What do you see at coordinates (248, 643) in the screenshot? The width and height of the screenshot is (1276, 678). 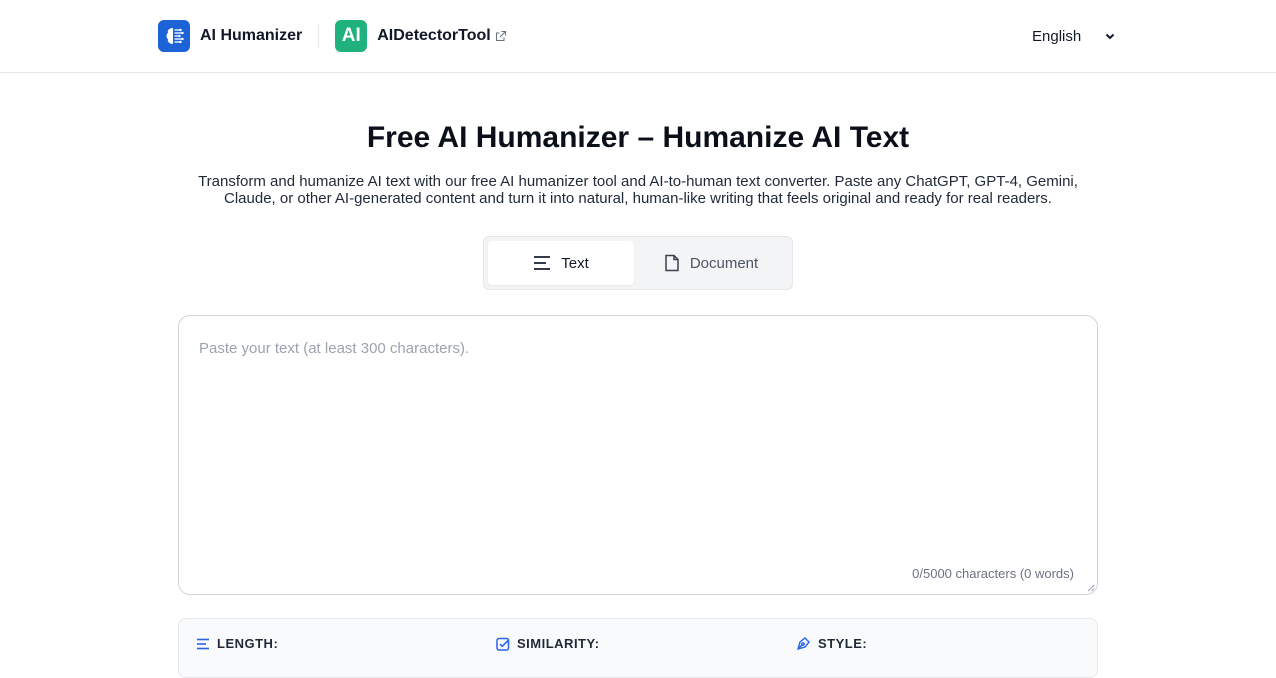 I see `length-label: LENGTH:` at bounding box center [248, 643].